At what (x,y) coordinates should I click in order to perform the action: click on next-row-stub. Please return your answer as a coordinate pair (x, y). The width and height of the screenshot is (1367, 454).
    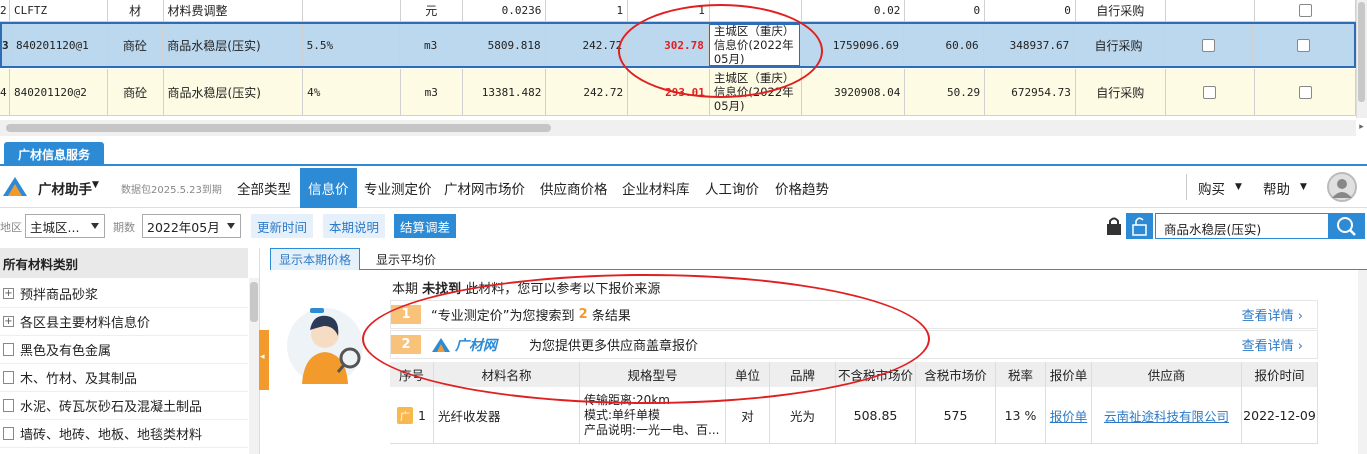
    Looking at the image, I should click on (854, 450).